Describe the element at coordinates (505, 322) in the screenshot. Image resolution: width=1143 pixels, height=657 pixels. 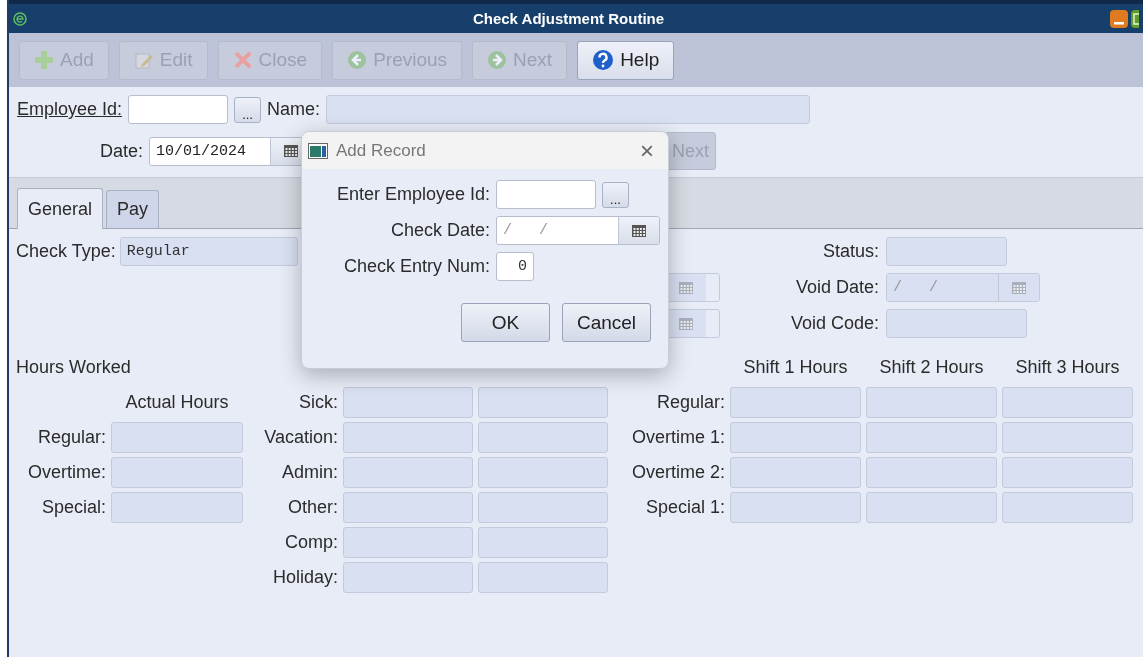
I see `dialog-button: OK` at that location.